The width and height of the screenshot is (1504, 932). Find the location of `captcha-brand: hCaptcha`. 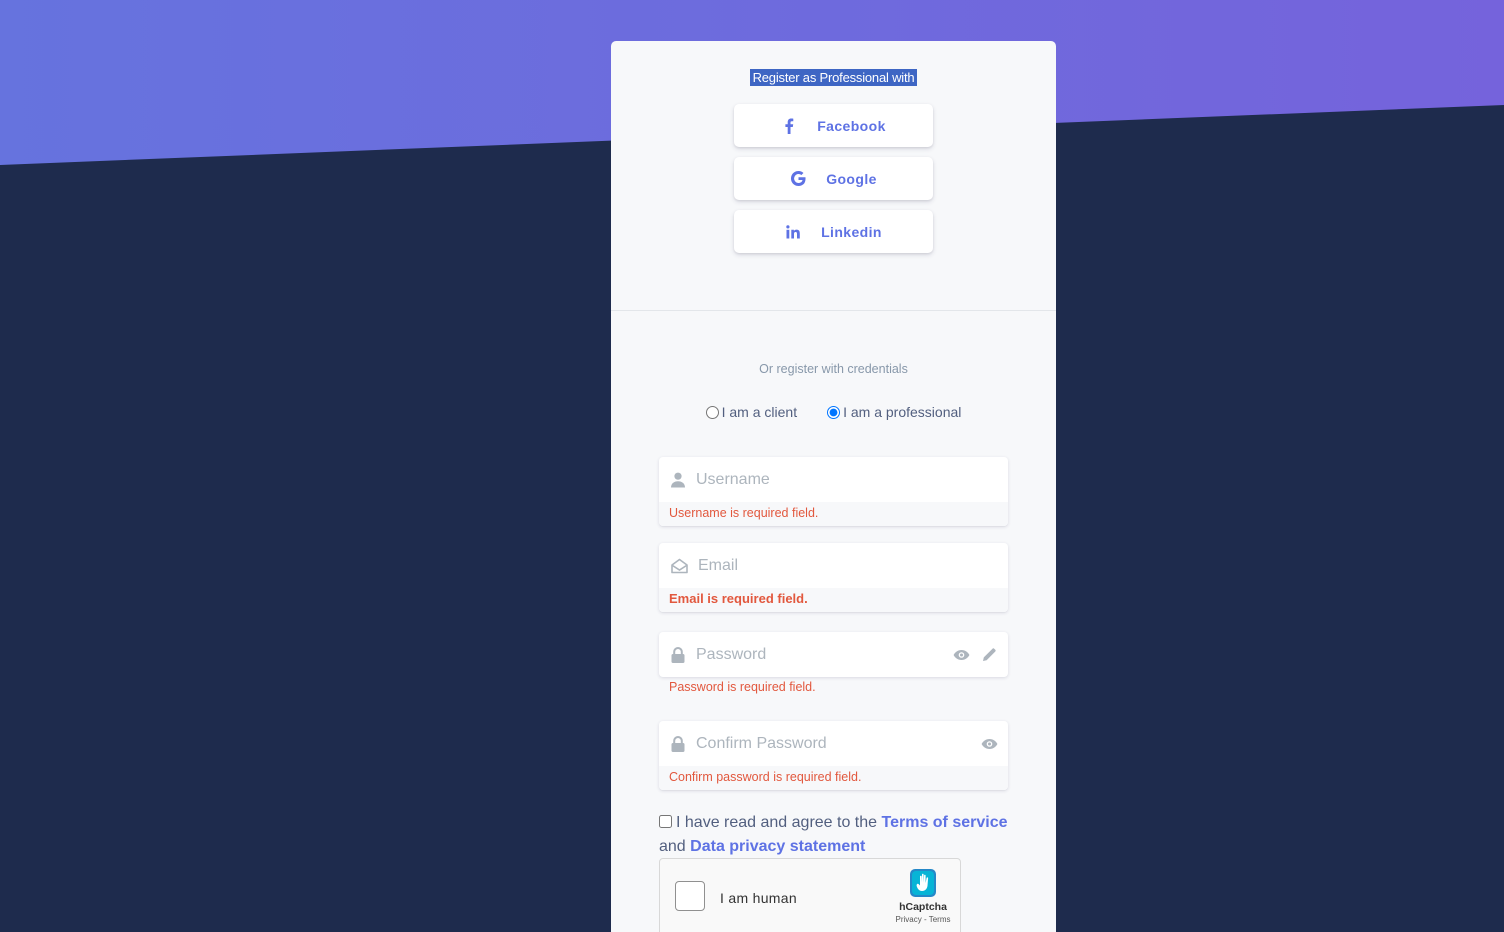

captcha-brand: hCaptcha is located at coordinates (923, 907).